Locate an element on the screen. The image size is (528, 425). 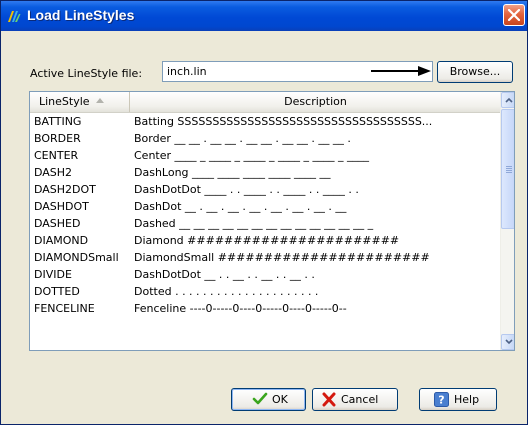
scroll-down-button is located at coordinates (507, 342).